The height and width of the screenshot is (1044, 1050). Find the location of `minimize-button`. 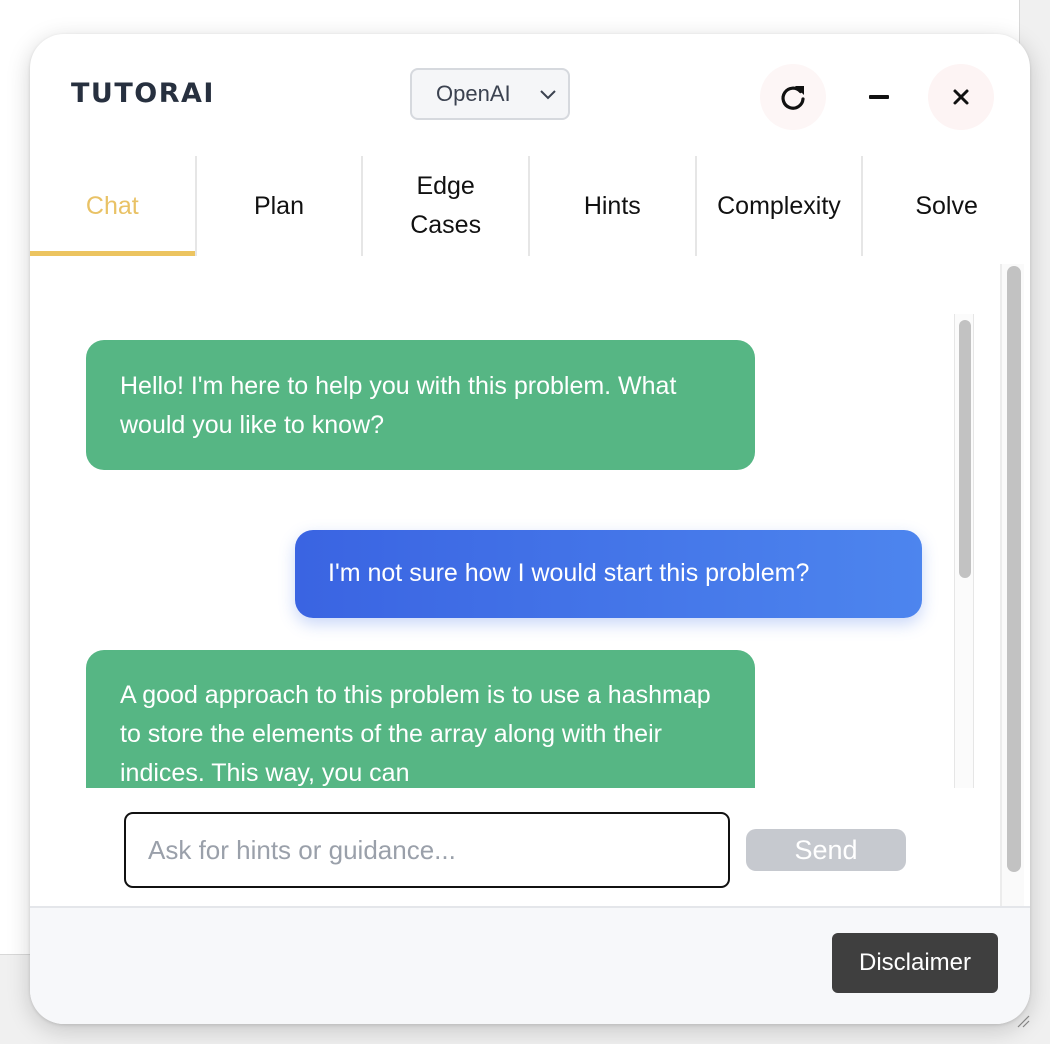

minimize-button is located at coordinates (879, 97).